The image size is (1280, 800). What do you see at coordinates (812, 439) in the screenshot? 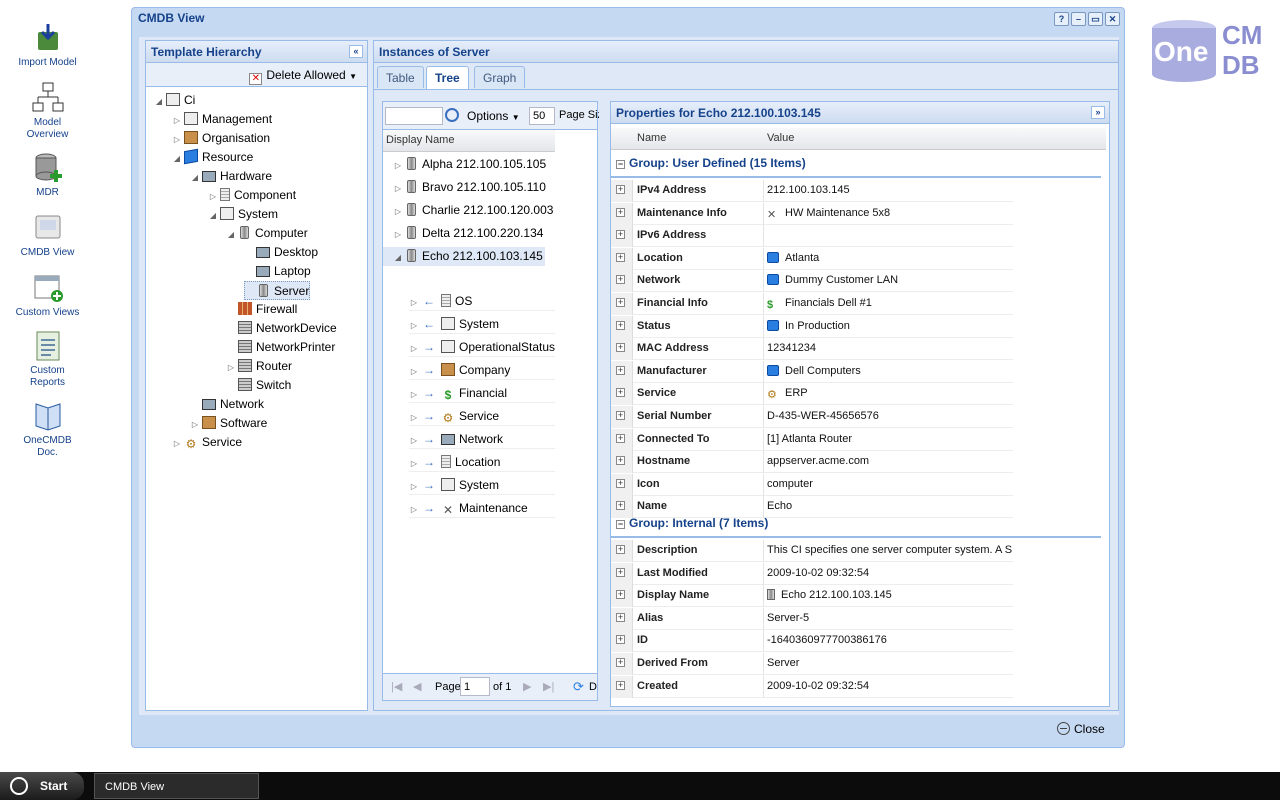
I see `property-row: + Connected To [1] Atlanta Router` at bounding box center [812, 439].